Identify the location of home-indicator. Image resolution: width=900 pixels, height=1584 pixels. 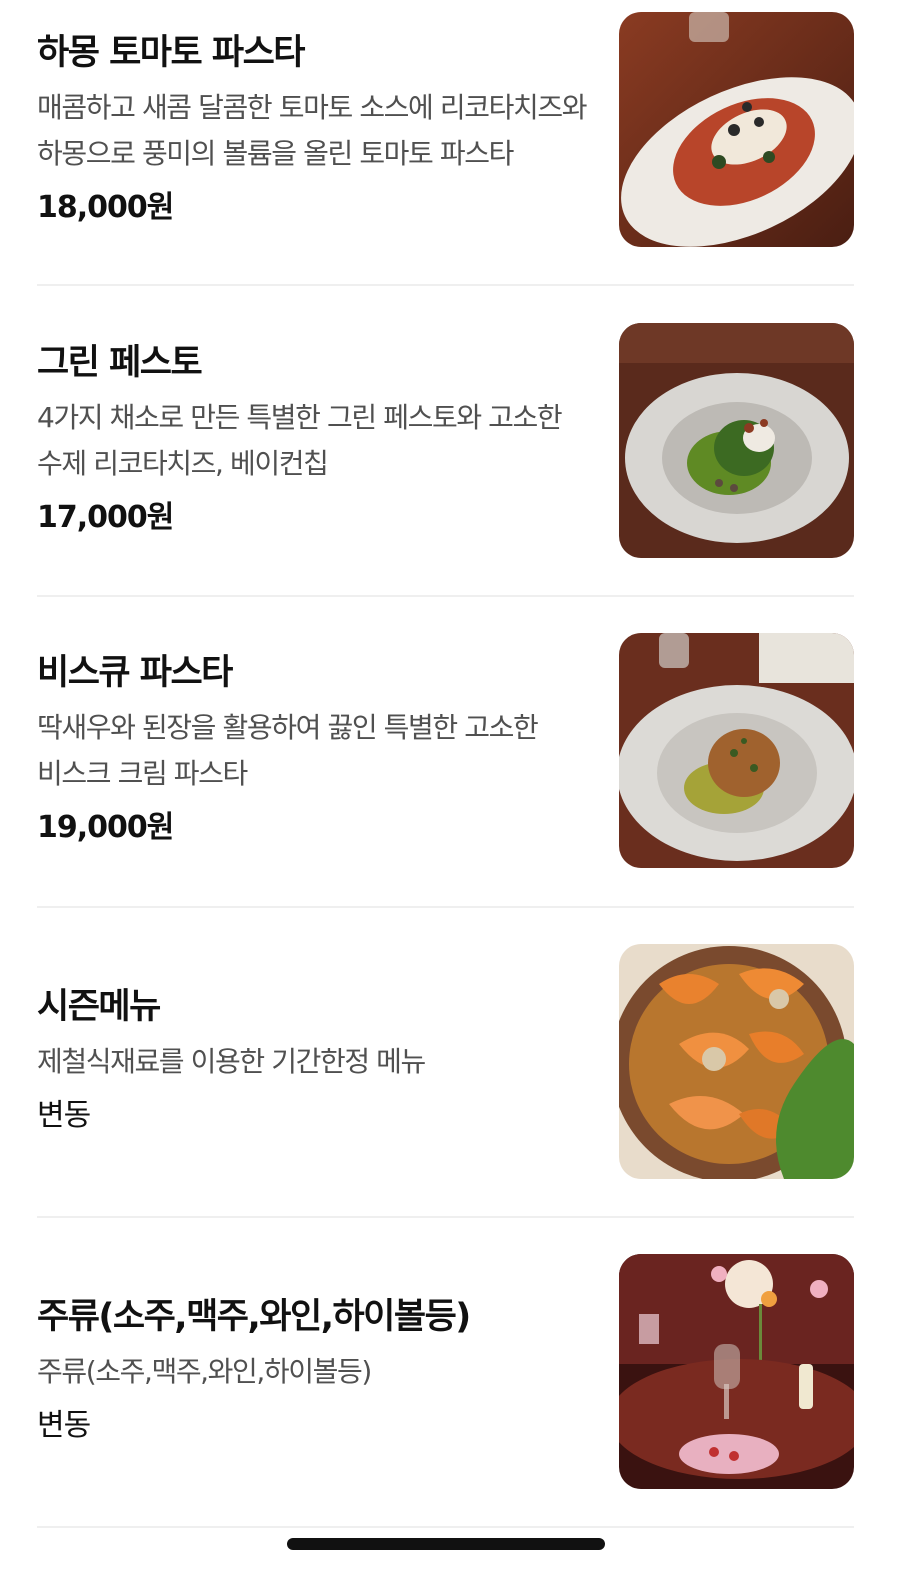
(446, 1544).